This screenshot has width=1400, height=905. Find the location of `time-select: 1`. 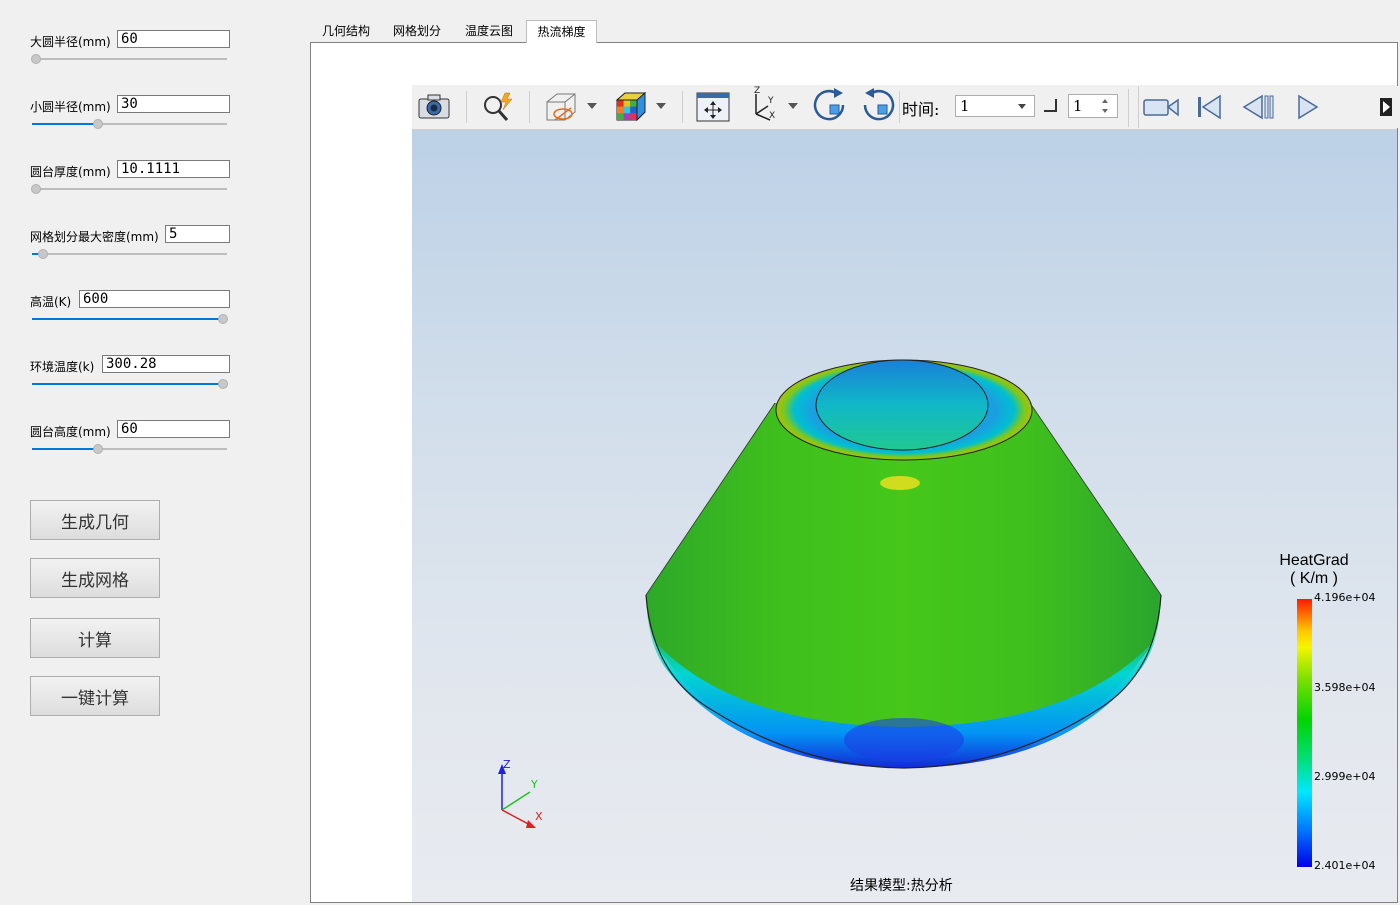

time-select: 1 is located at coordinates (995, 106).